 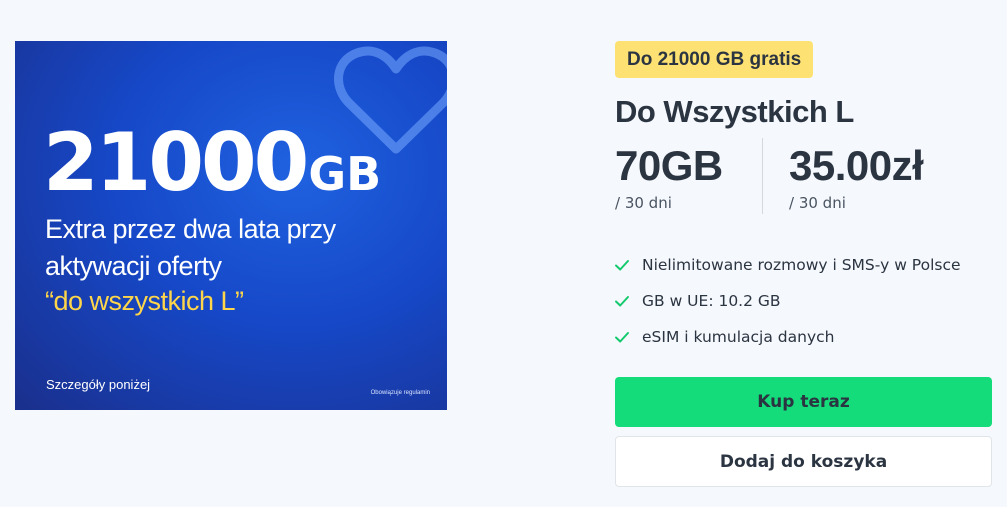 I want to click on gratis-badge: Do 21000 GB gratis, so click(x=714, y=59).